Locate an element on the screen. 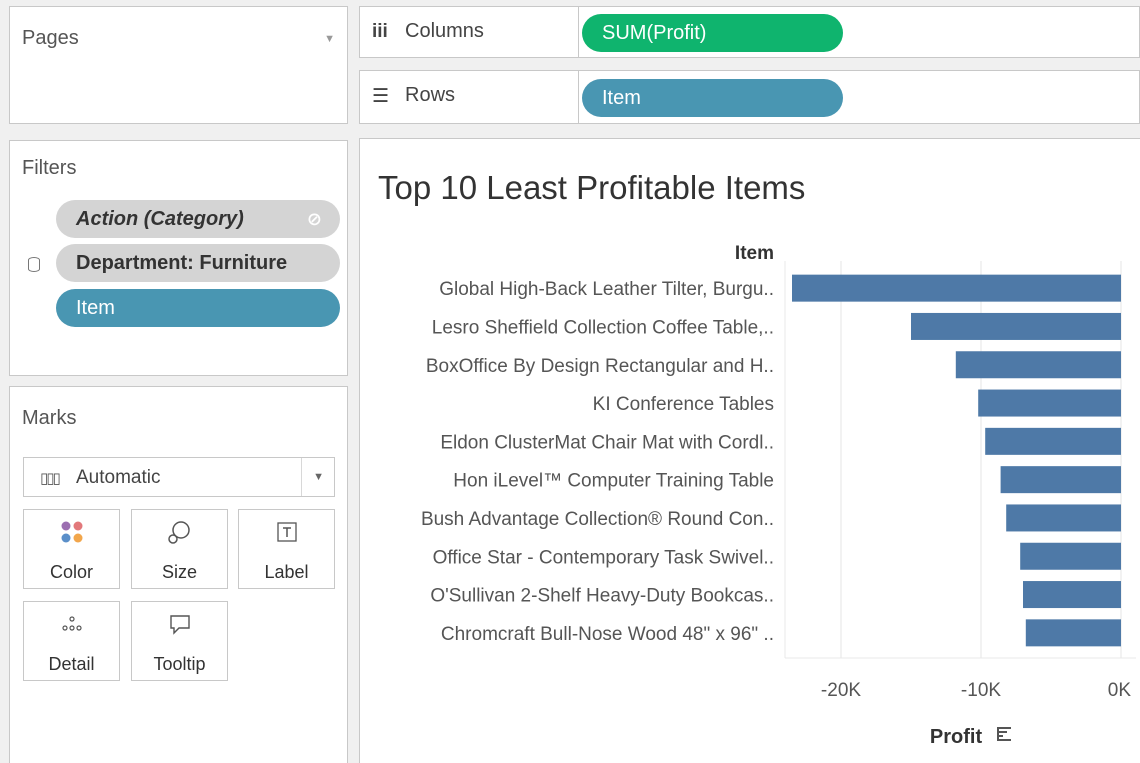 The width and height of the screenshot is (1140, 763). x-tick-label: -10K is located at coordinates (981, 690).